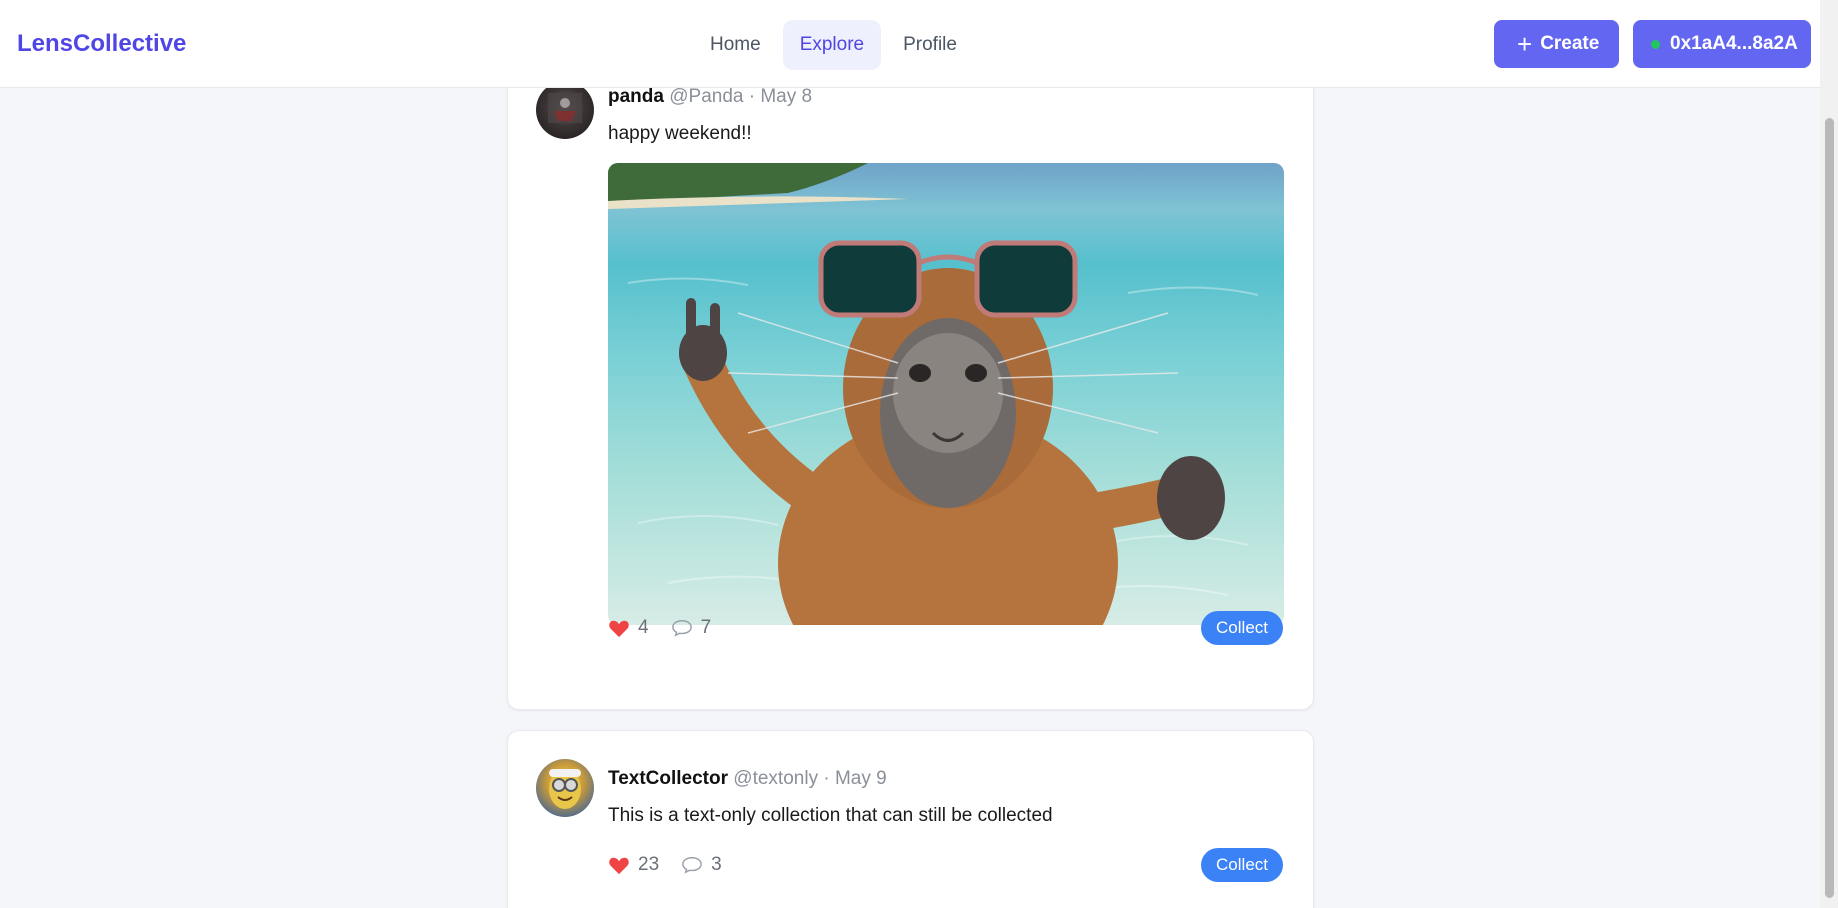  I want to click on scrollbar-thumb, so click(1829, 508).